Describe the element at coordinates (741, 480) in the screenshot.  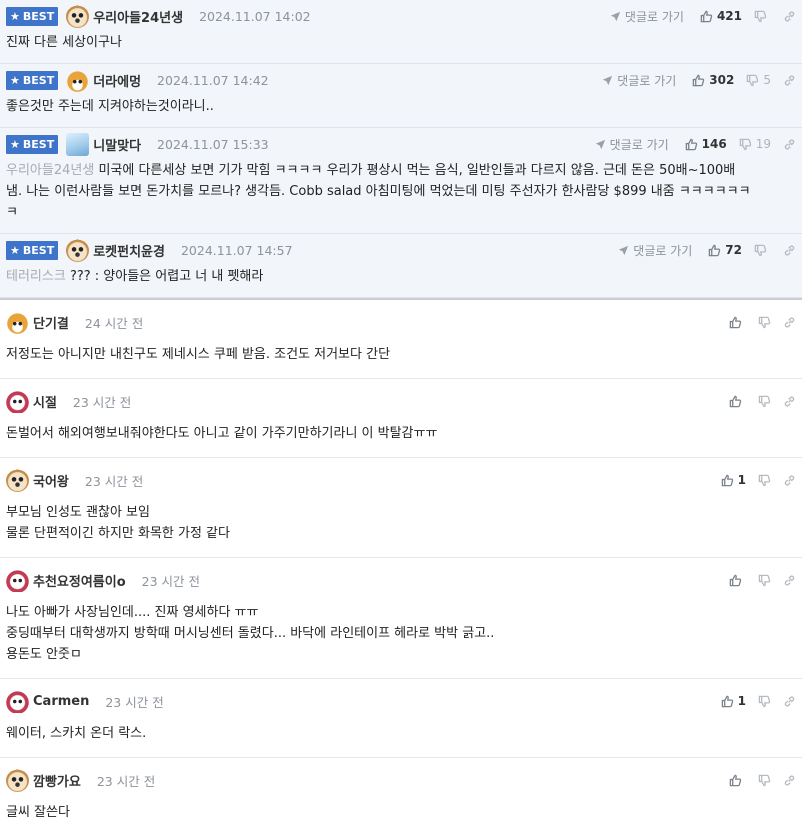
I see `upvote-count: 1` at that location.